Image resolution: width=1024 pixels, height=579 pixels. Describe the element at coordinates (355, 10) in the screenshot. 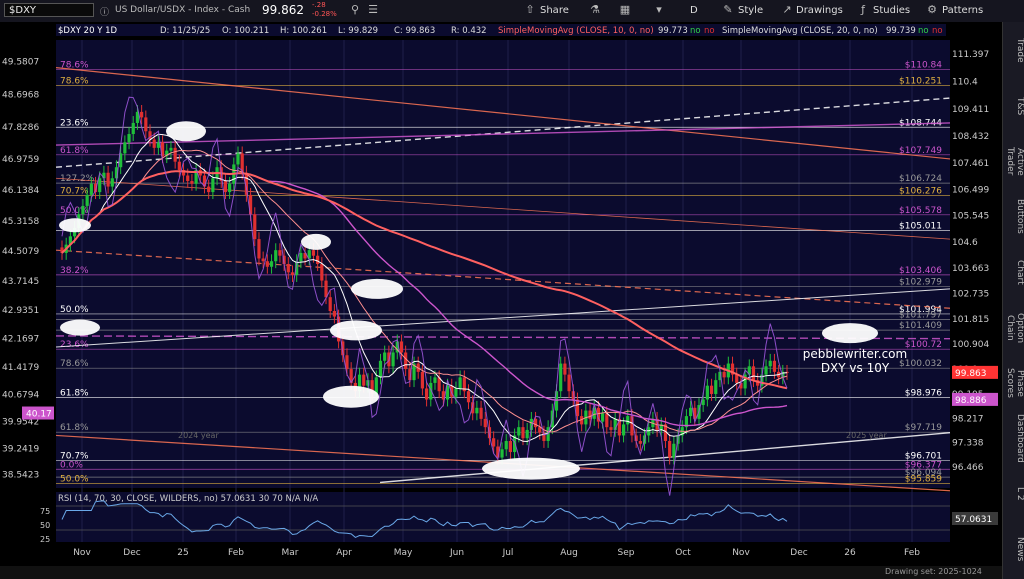

I see `bell-icon: ⚲` at that location.